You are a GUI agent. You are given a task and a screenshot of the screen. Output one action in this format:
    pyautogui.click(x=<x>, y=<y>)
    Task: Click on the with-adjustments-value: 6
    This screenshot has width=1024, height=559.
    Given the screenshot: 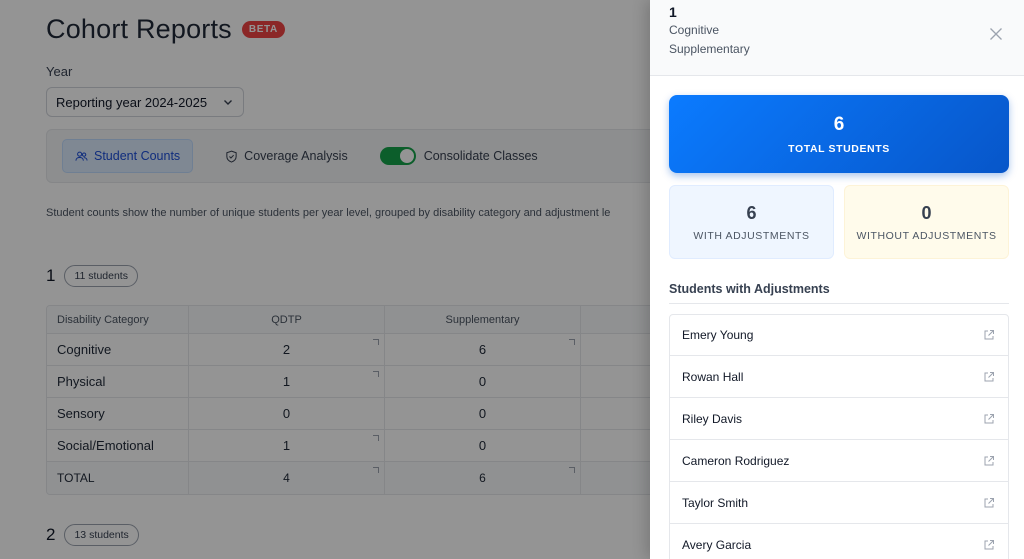 What is the action you would take?
    pyautogui.click(x=751, y=213)
    